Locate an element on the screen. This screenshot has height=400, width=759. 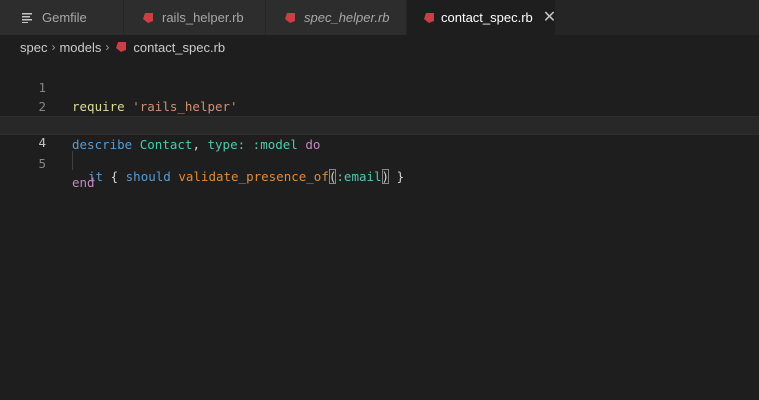
tab-rails-helper: rails_helper.rb is located at coordinates (195, 17).